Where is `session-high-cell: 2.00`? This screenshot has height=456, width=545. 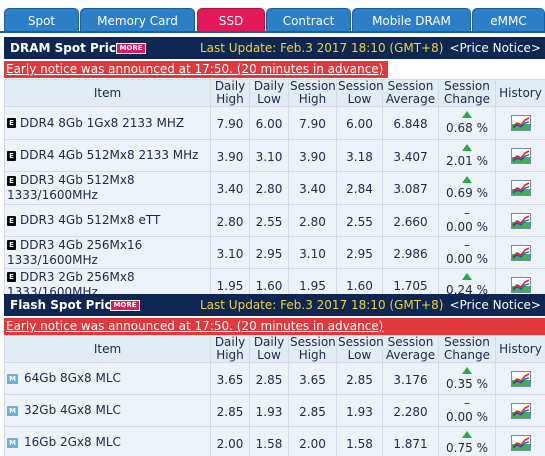 session-high-cell: 2.00 is located at coordinates (312, 441).